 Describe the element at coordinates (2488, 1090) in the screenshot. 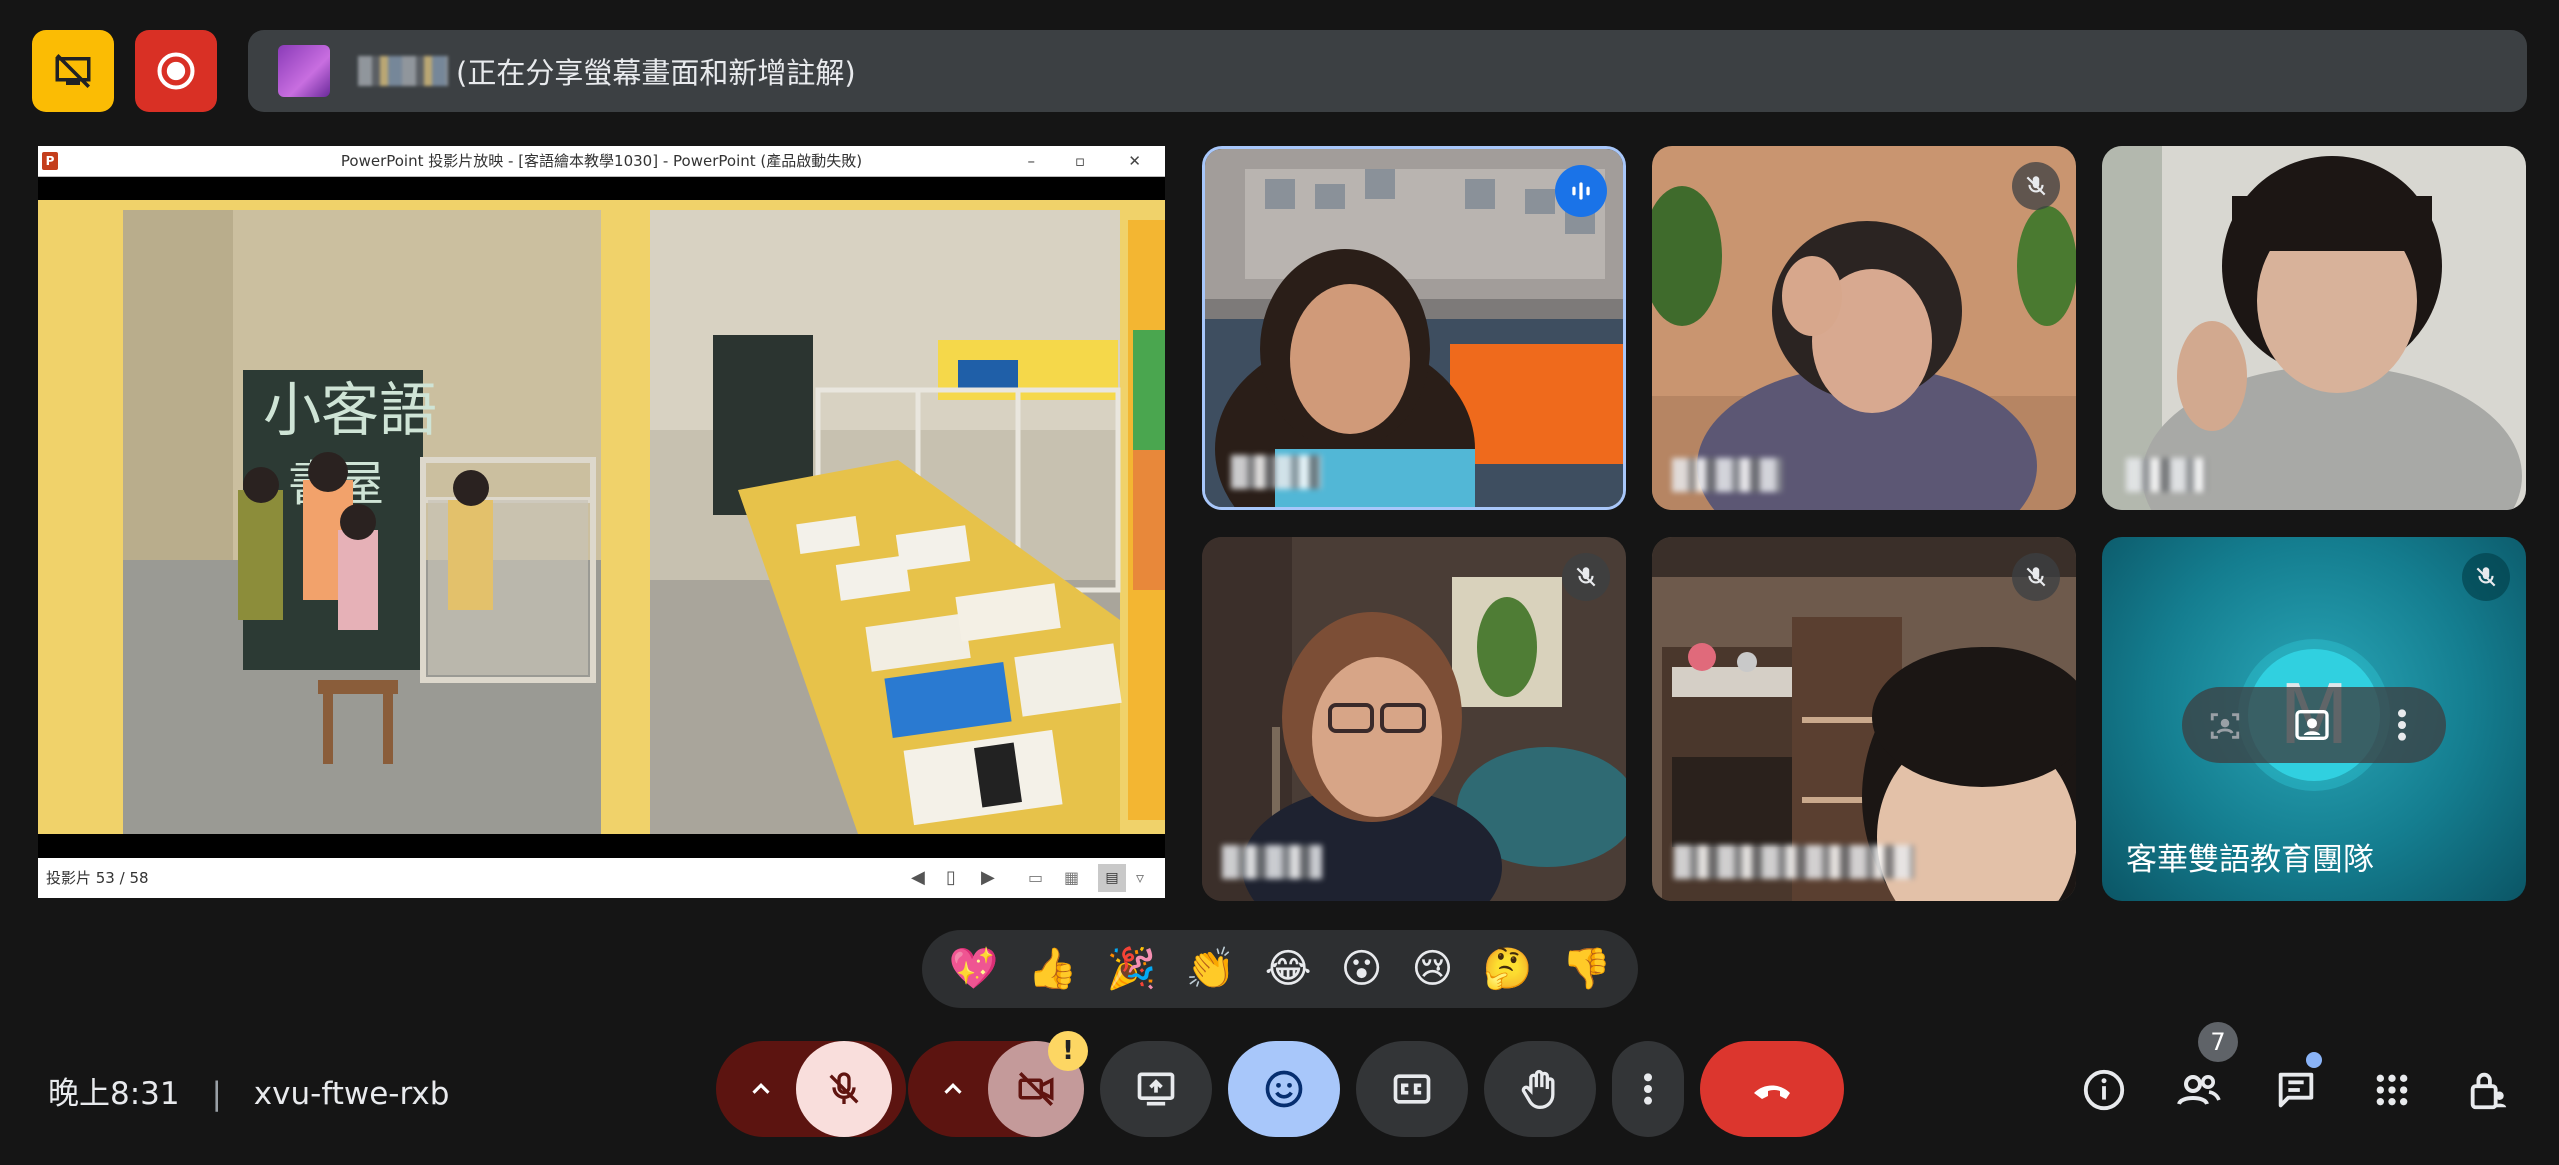

I see `host-controls-button` at that location.